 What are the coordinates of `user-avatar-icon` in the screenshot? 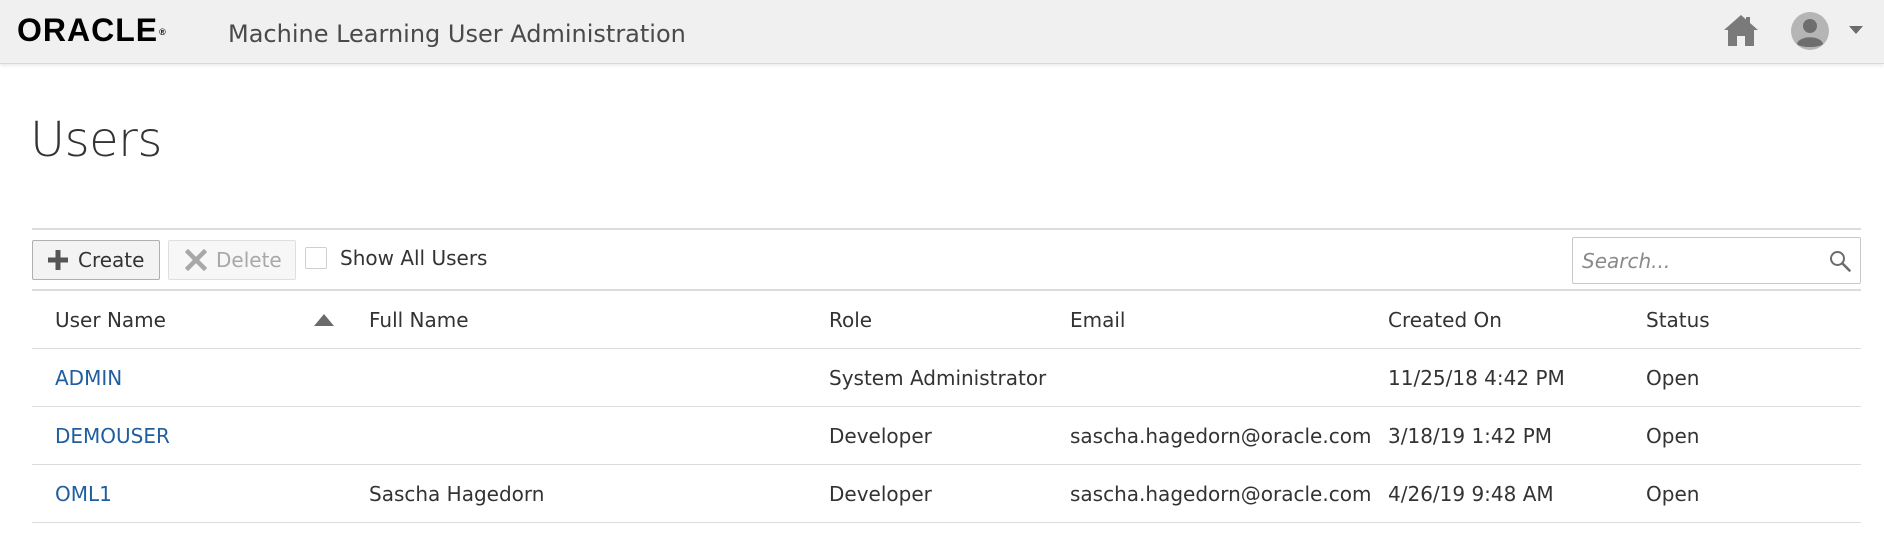 It's located at (1810, 31).